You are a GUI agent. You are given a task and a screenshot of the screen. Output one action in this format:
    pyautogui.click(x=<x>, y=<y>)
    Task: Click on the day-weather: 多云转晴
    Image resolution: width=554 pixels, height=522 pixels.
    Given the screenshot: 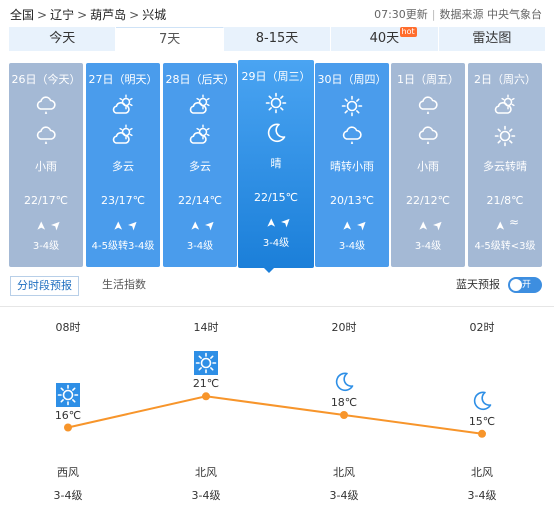 What is the action you would take?
    pyautogui.click(x=505, y=166)
    